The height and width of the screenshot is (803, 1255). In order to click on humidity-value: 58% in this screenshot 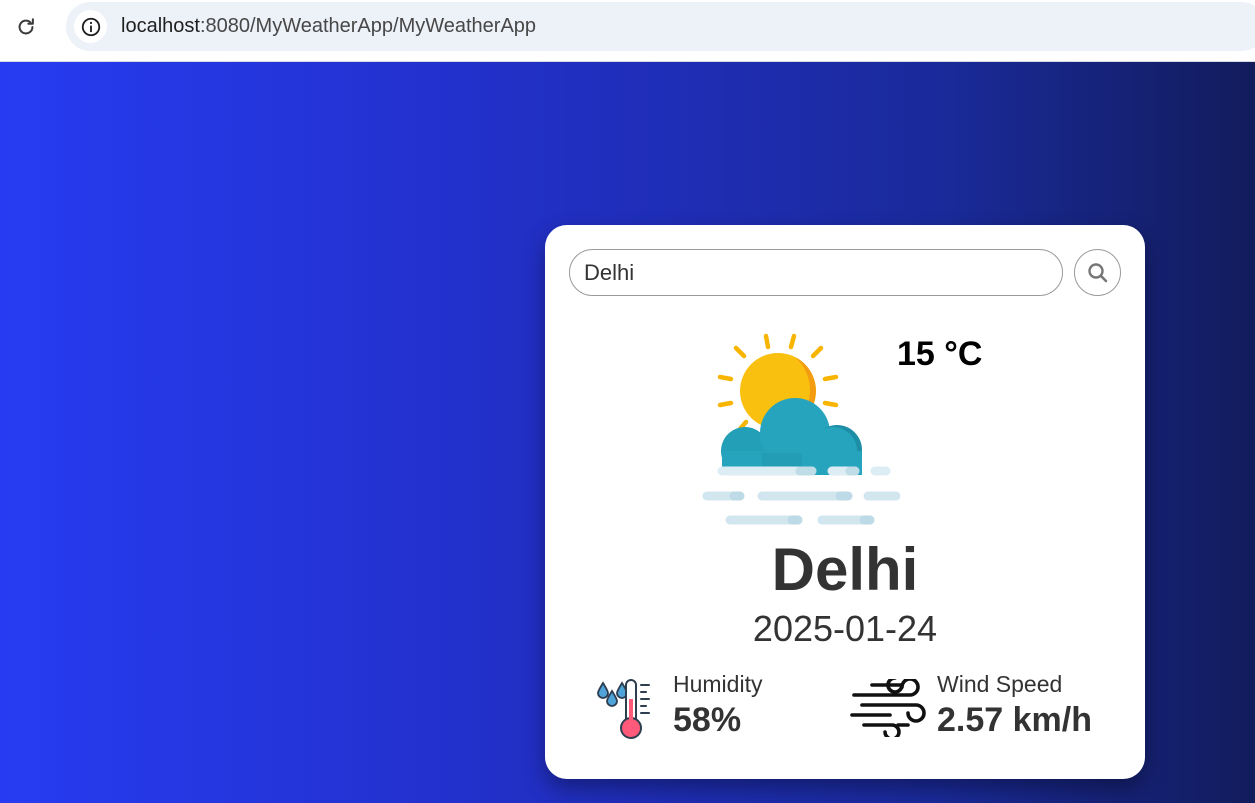, I will do `click(707, 720)`.